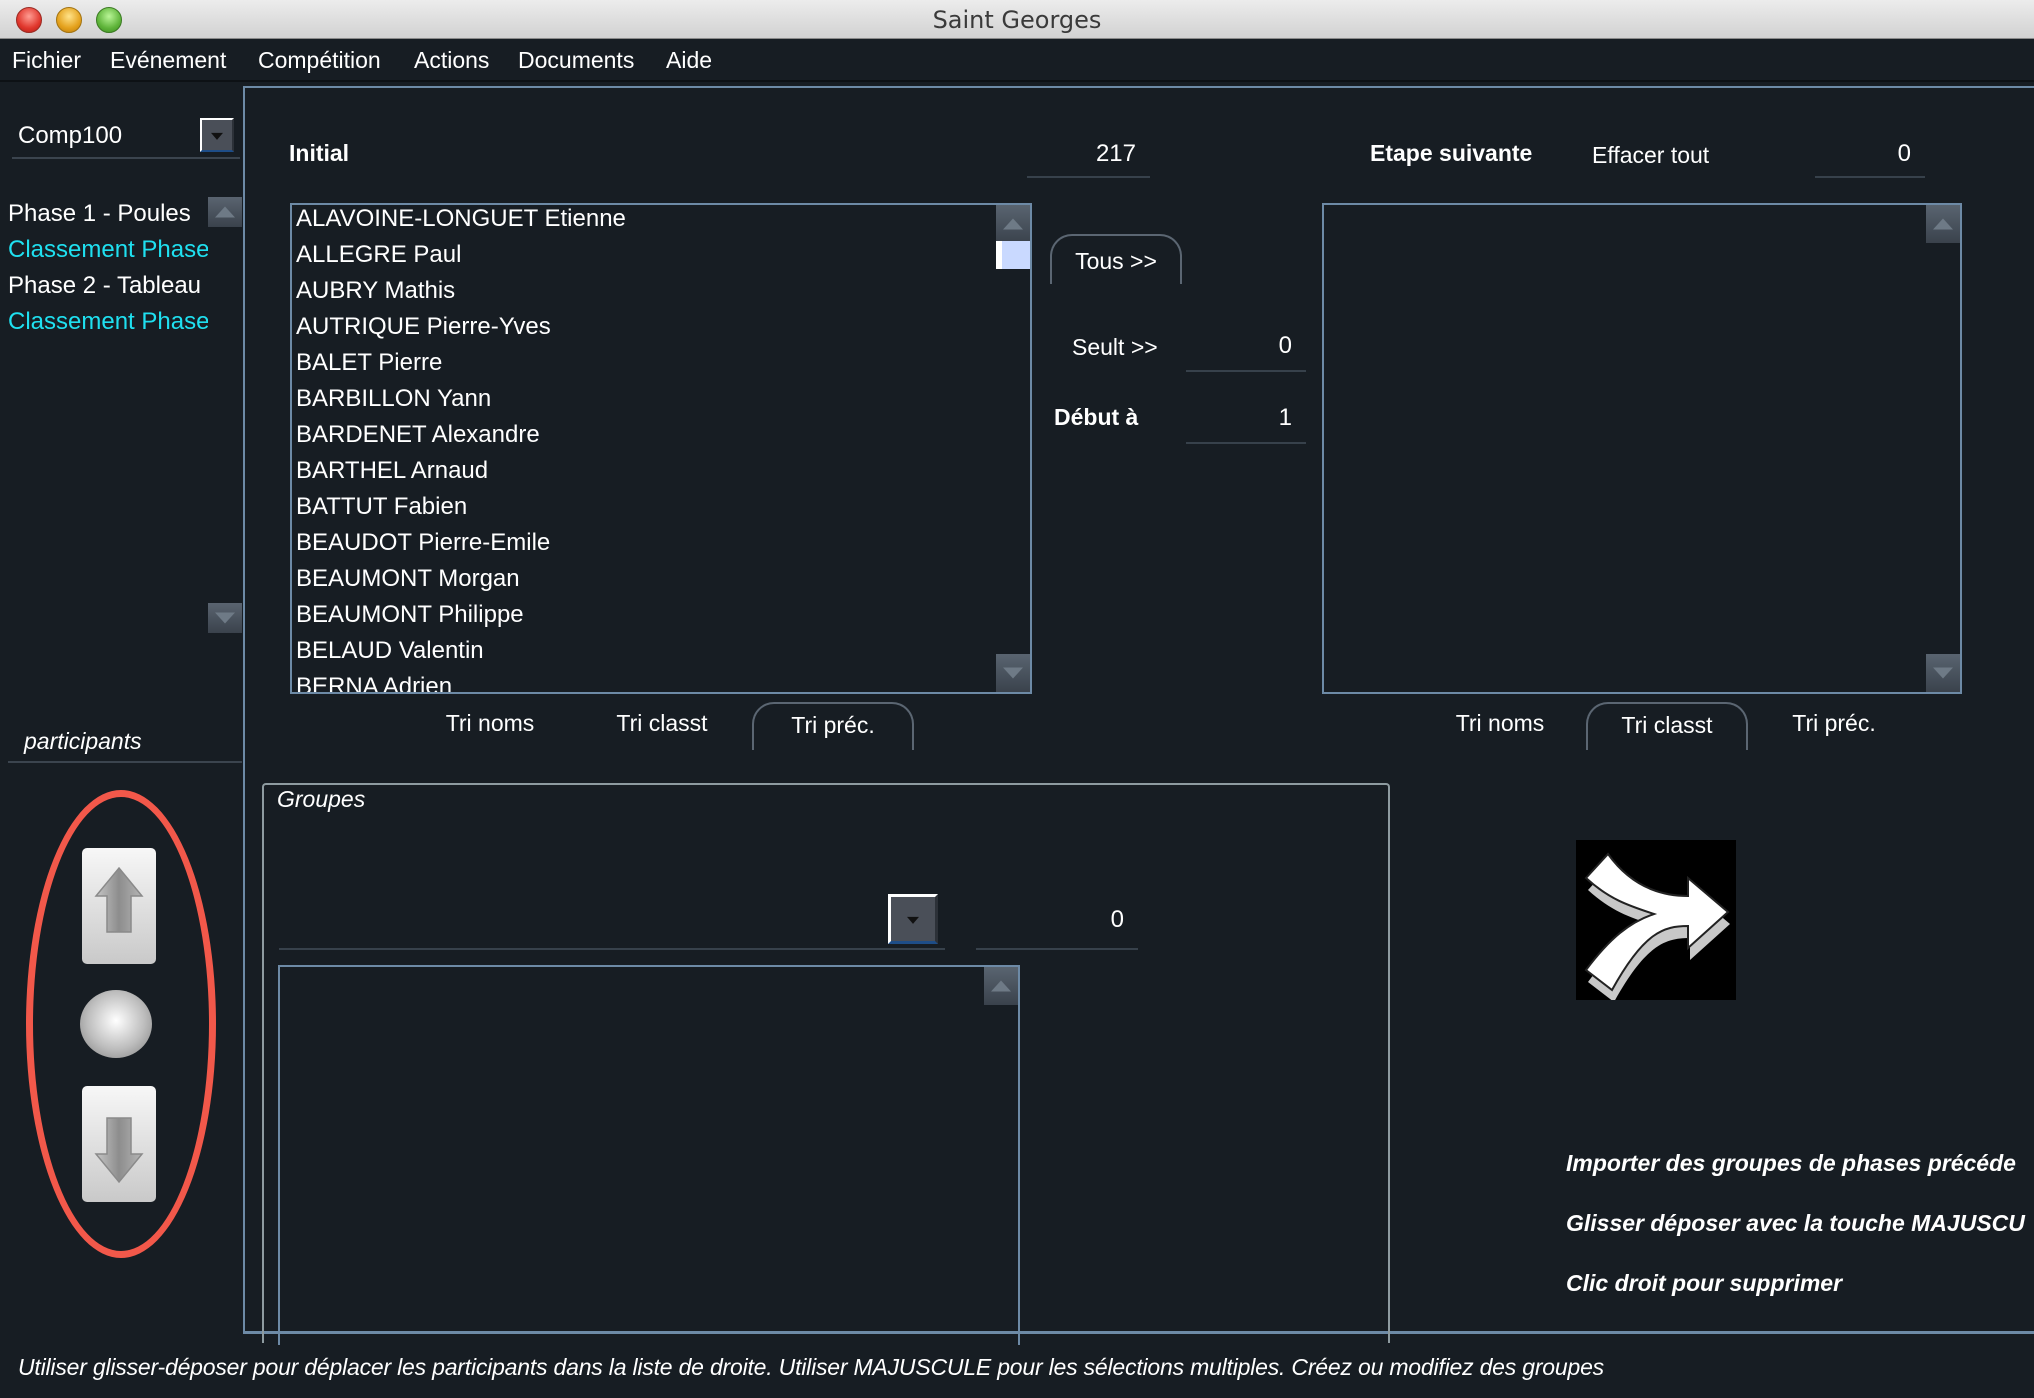  What do you see at coordinates (108, 286) in the screenshot?
I see `phase-item: Phase 2 - Tableau` at bounding box center [108, 286].